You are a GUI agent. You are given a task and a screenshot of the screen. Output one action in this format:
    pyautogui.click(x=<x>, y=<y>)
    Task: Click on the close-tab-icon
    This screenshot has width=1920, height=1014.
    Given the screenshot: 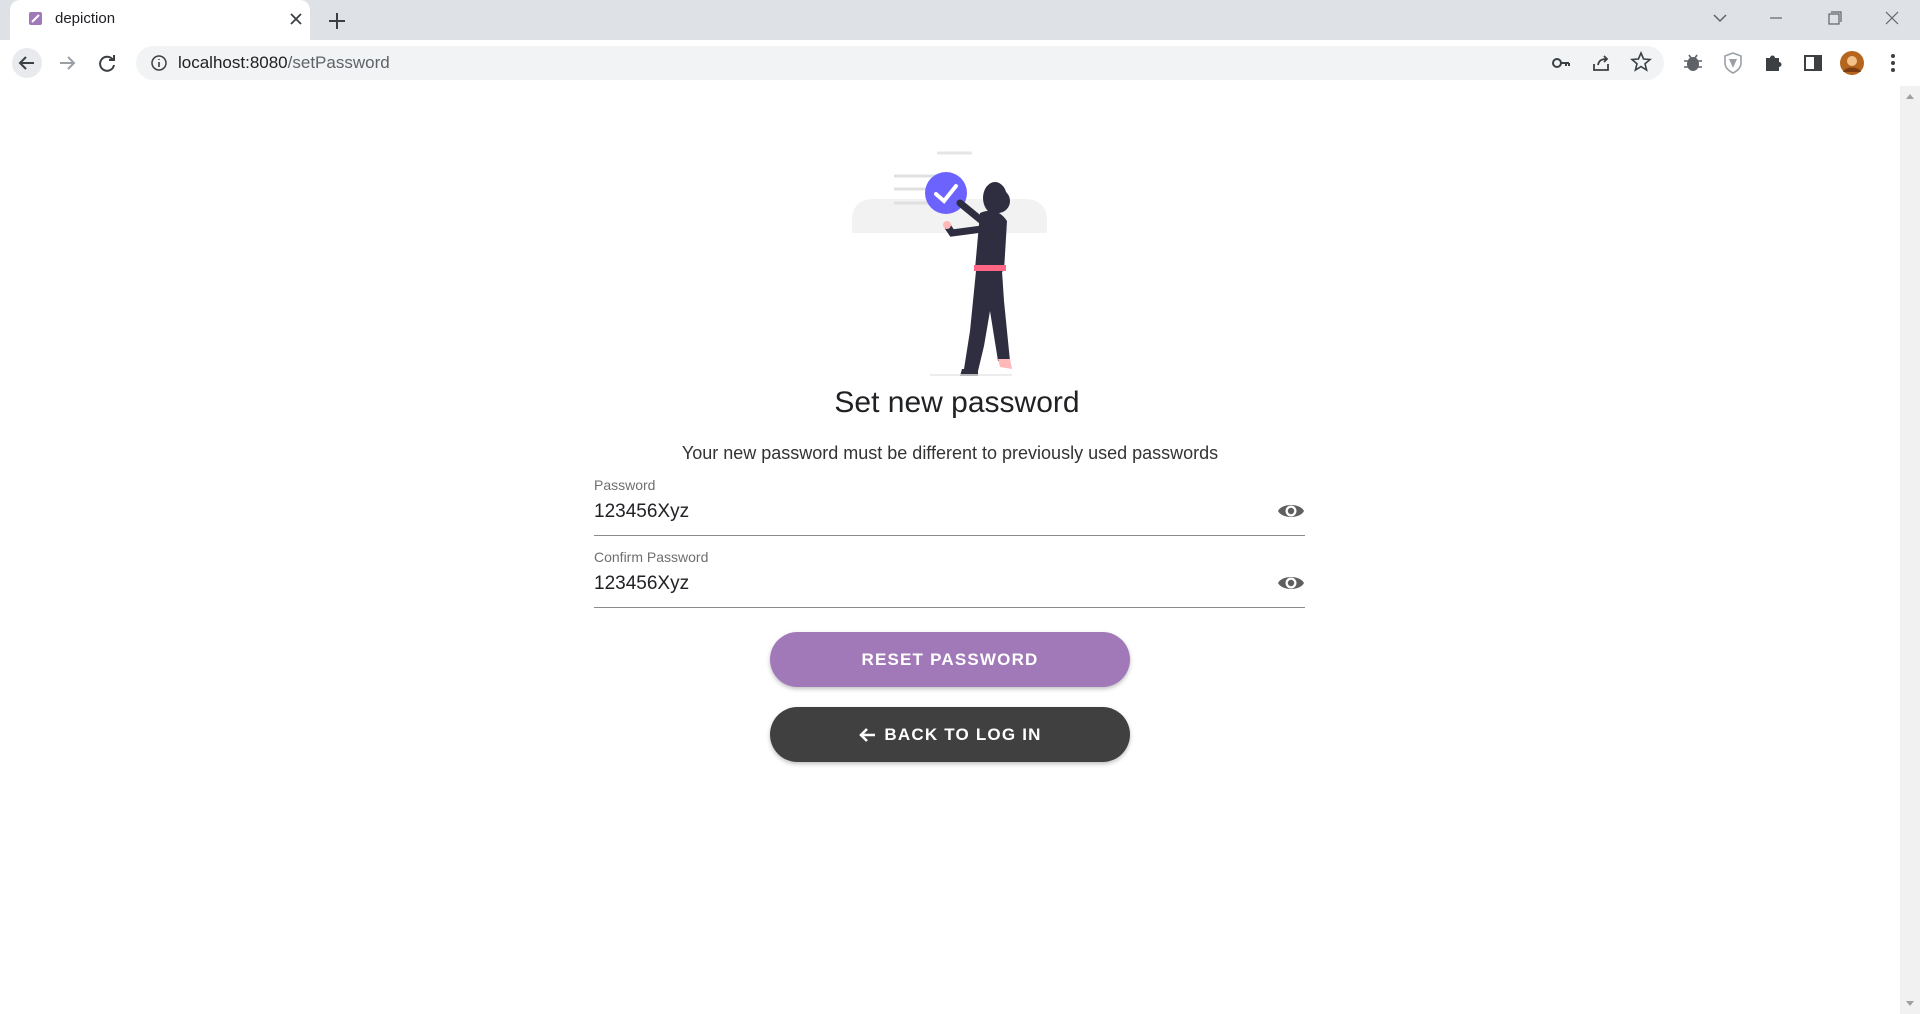 What is the action you would take?
    pyautogui.click(x=296, y=19)
    